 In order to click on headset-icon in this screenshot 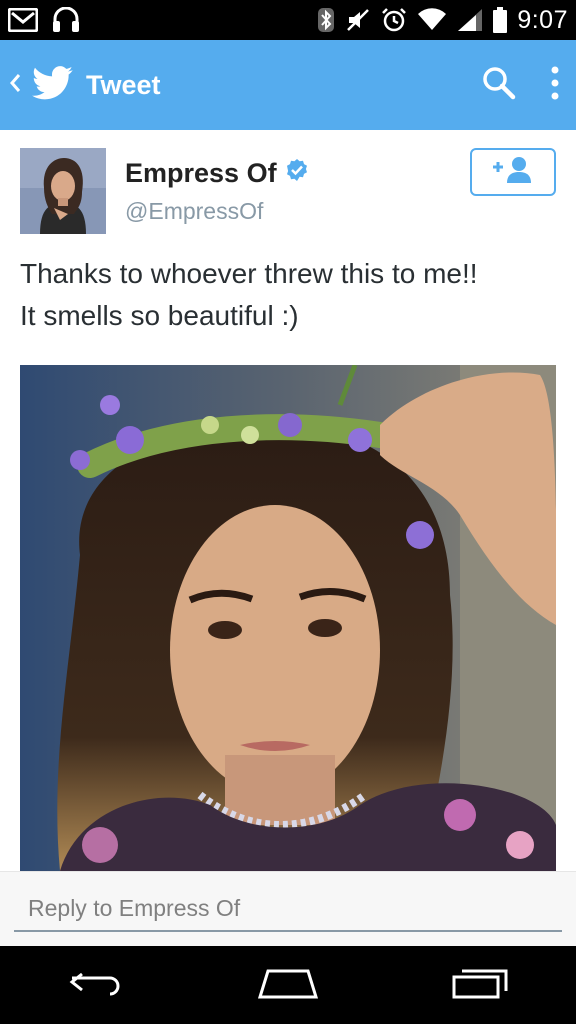, I will do `click(66, 20)`.